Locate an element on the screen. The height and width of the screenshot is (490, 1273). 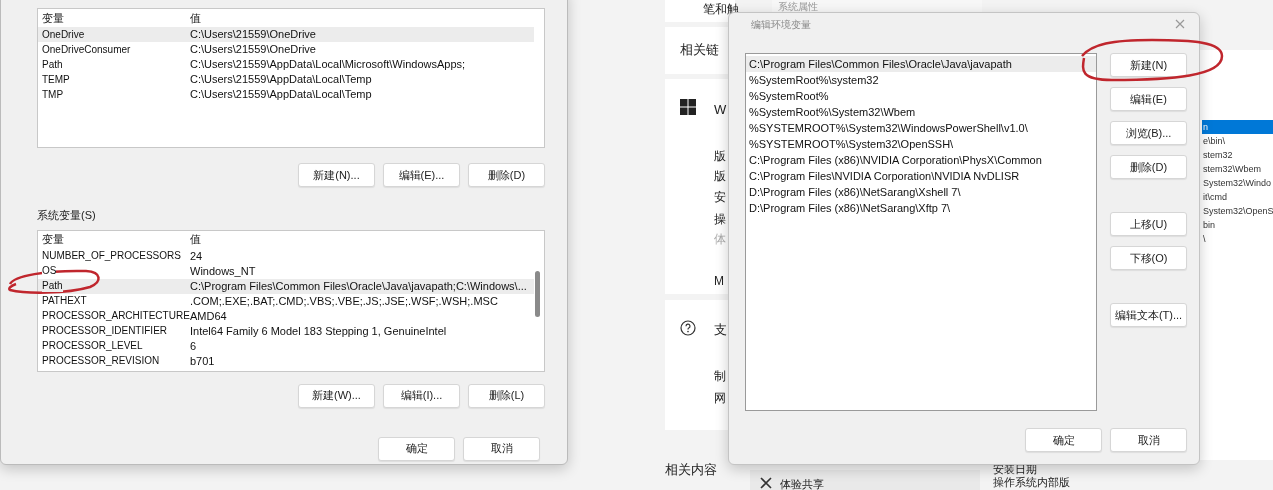
path-entry: stem32 is located at coordinates (1237, 155).